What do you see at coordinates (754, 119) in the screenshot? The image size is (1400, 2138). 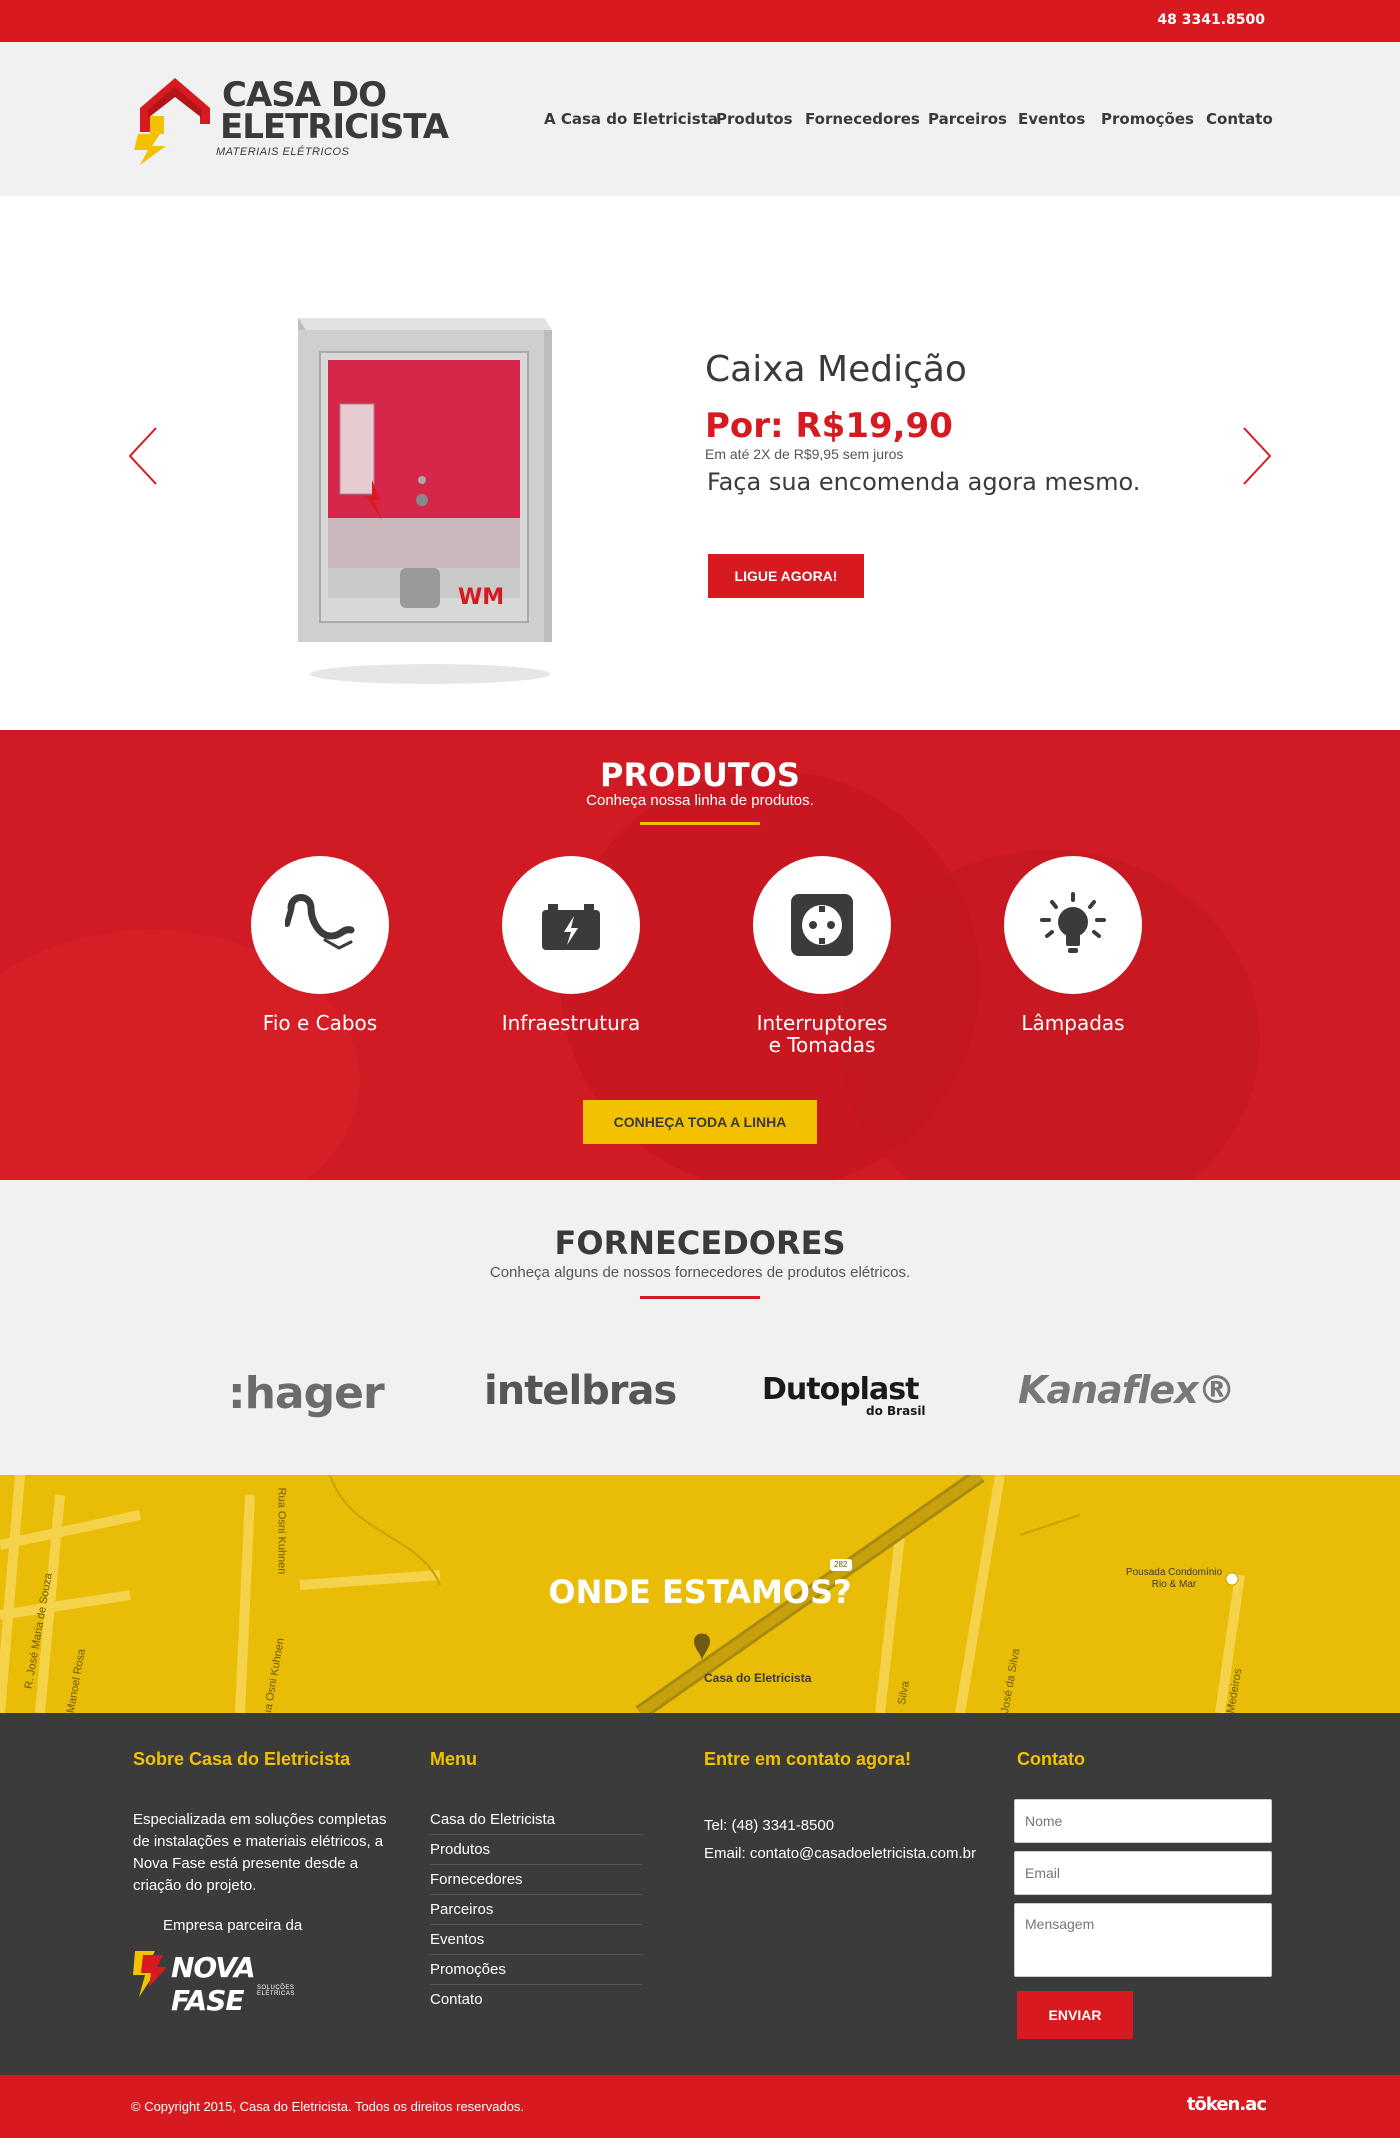 I see `nav-produtos: Produtos` at bounding box center [754, 119].